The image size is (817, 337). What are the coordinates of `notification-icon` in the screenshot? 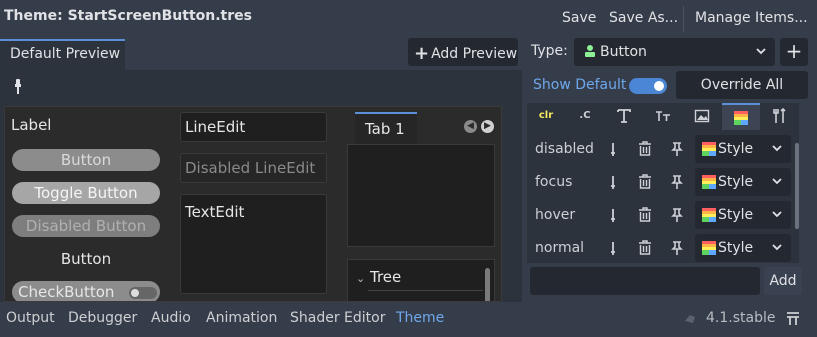 It's located at (690, 319).